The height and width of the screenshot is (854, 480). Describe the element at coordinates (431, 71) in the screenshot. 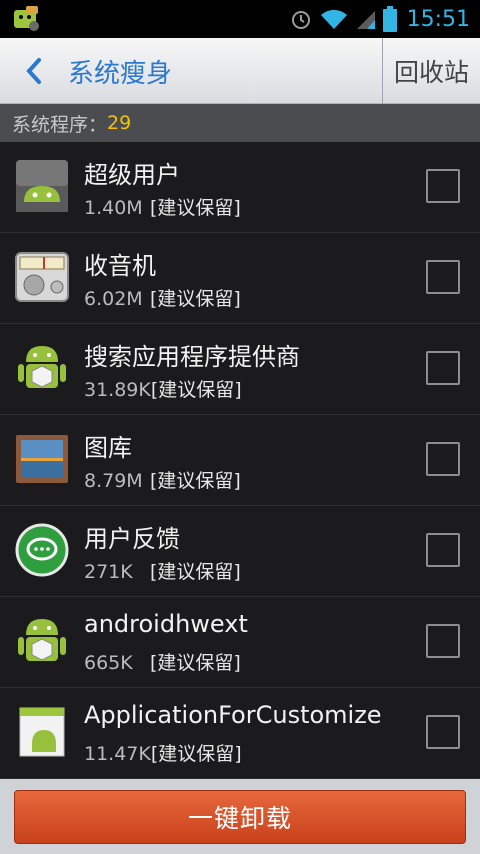

I see `recycle-bin-button: 回收站` at that location.